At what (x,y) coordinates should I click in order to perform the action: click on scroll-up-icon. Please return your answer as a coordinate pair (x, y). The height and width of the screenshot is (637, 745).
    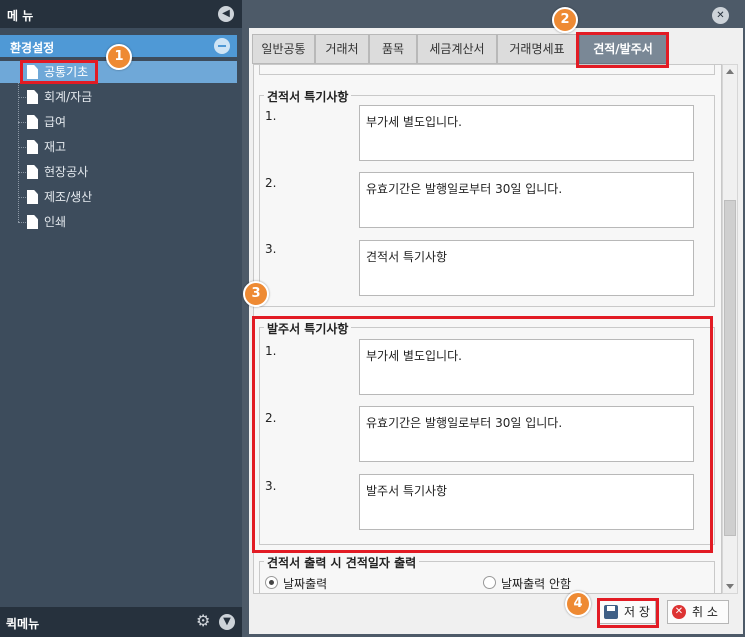
    Looking at the image, I should click on (730, 71).